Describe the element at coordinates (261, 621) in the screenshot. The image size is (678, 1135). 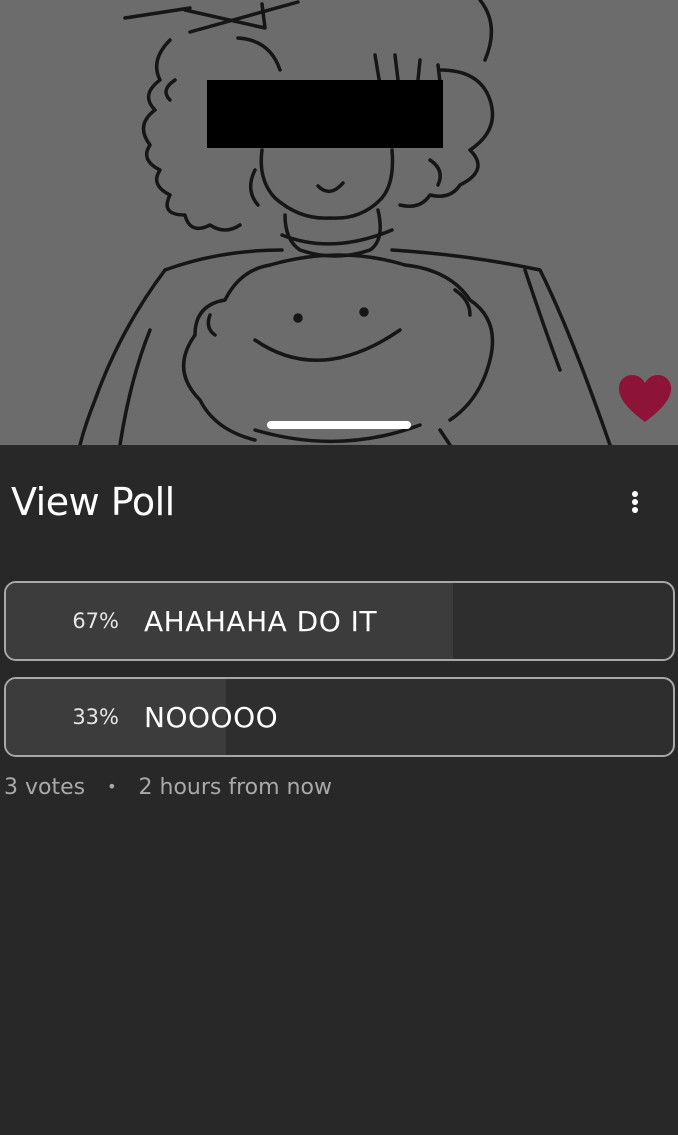
I see `poll-option-label: AHAHAHA DO IT` at that location.